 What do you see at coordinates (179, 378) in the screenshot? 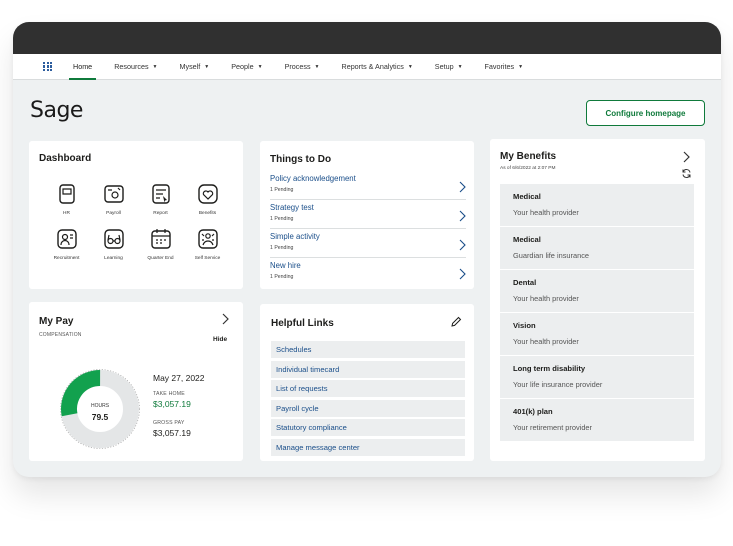
I see `pay-date: May 27, 2022` at bounding box center [179, 378].